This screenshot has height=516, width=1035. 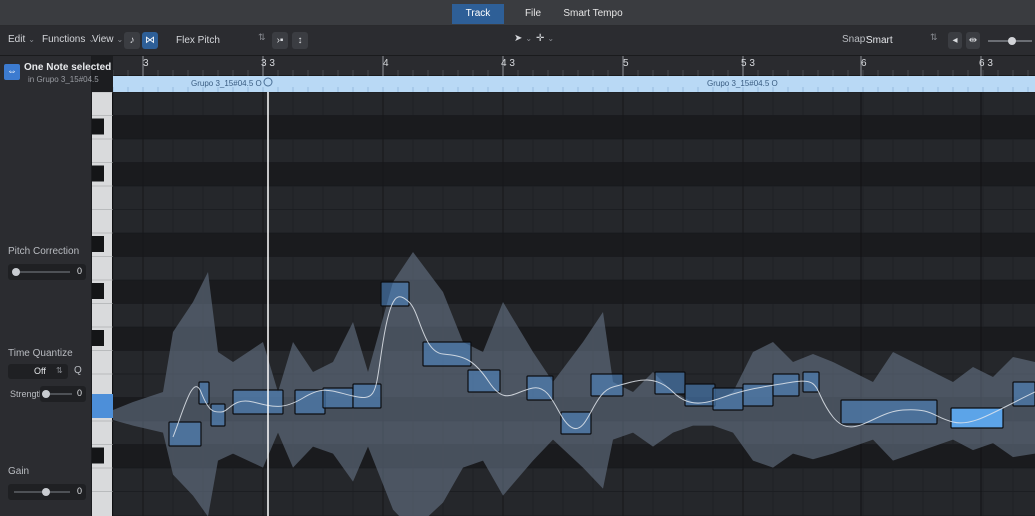 I want to click on bar-number: 3, so click(x=146, y=63).